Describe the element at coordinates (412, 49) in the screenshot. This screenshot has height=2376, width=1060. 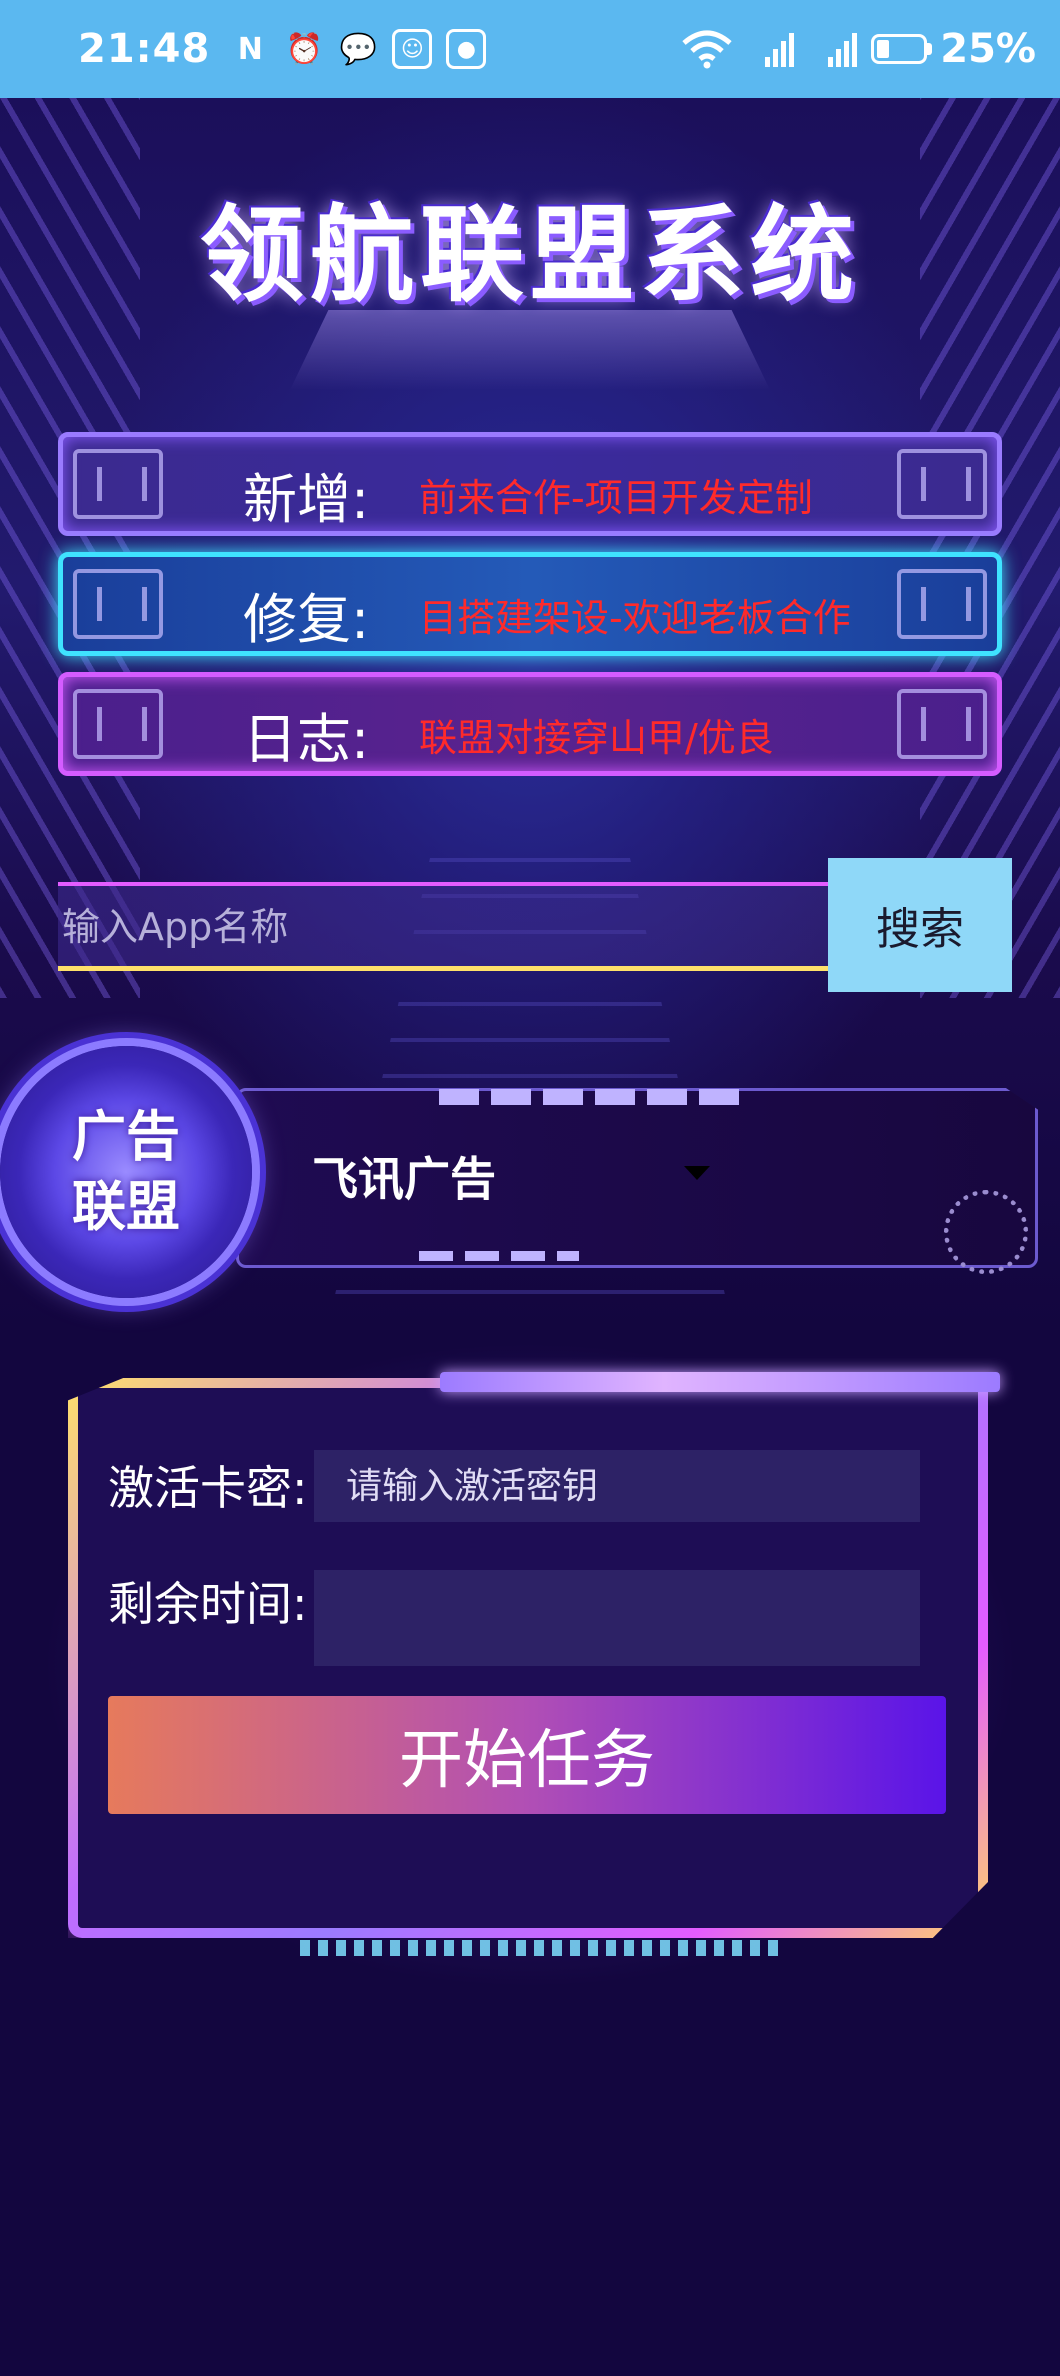
I see `app-icon: ☺` at that location.